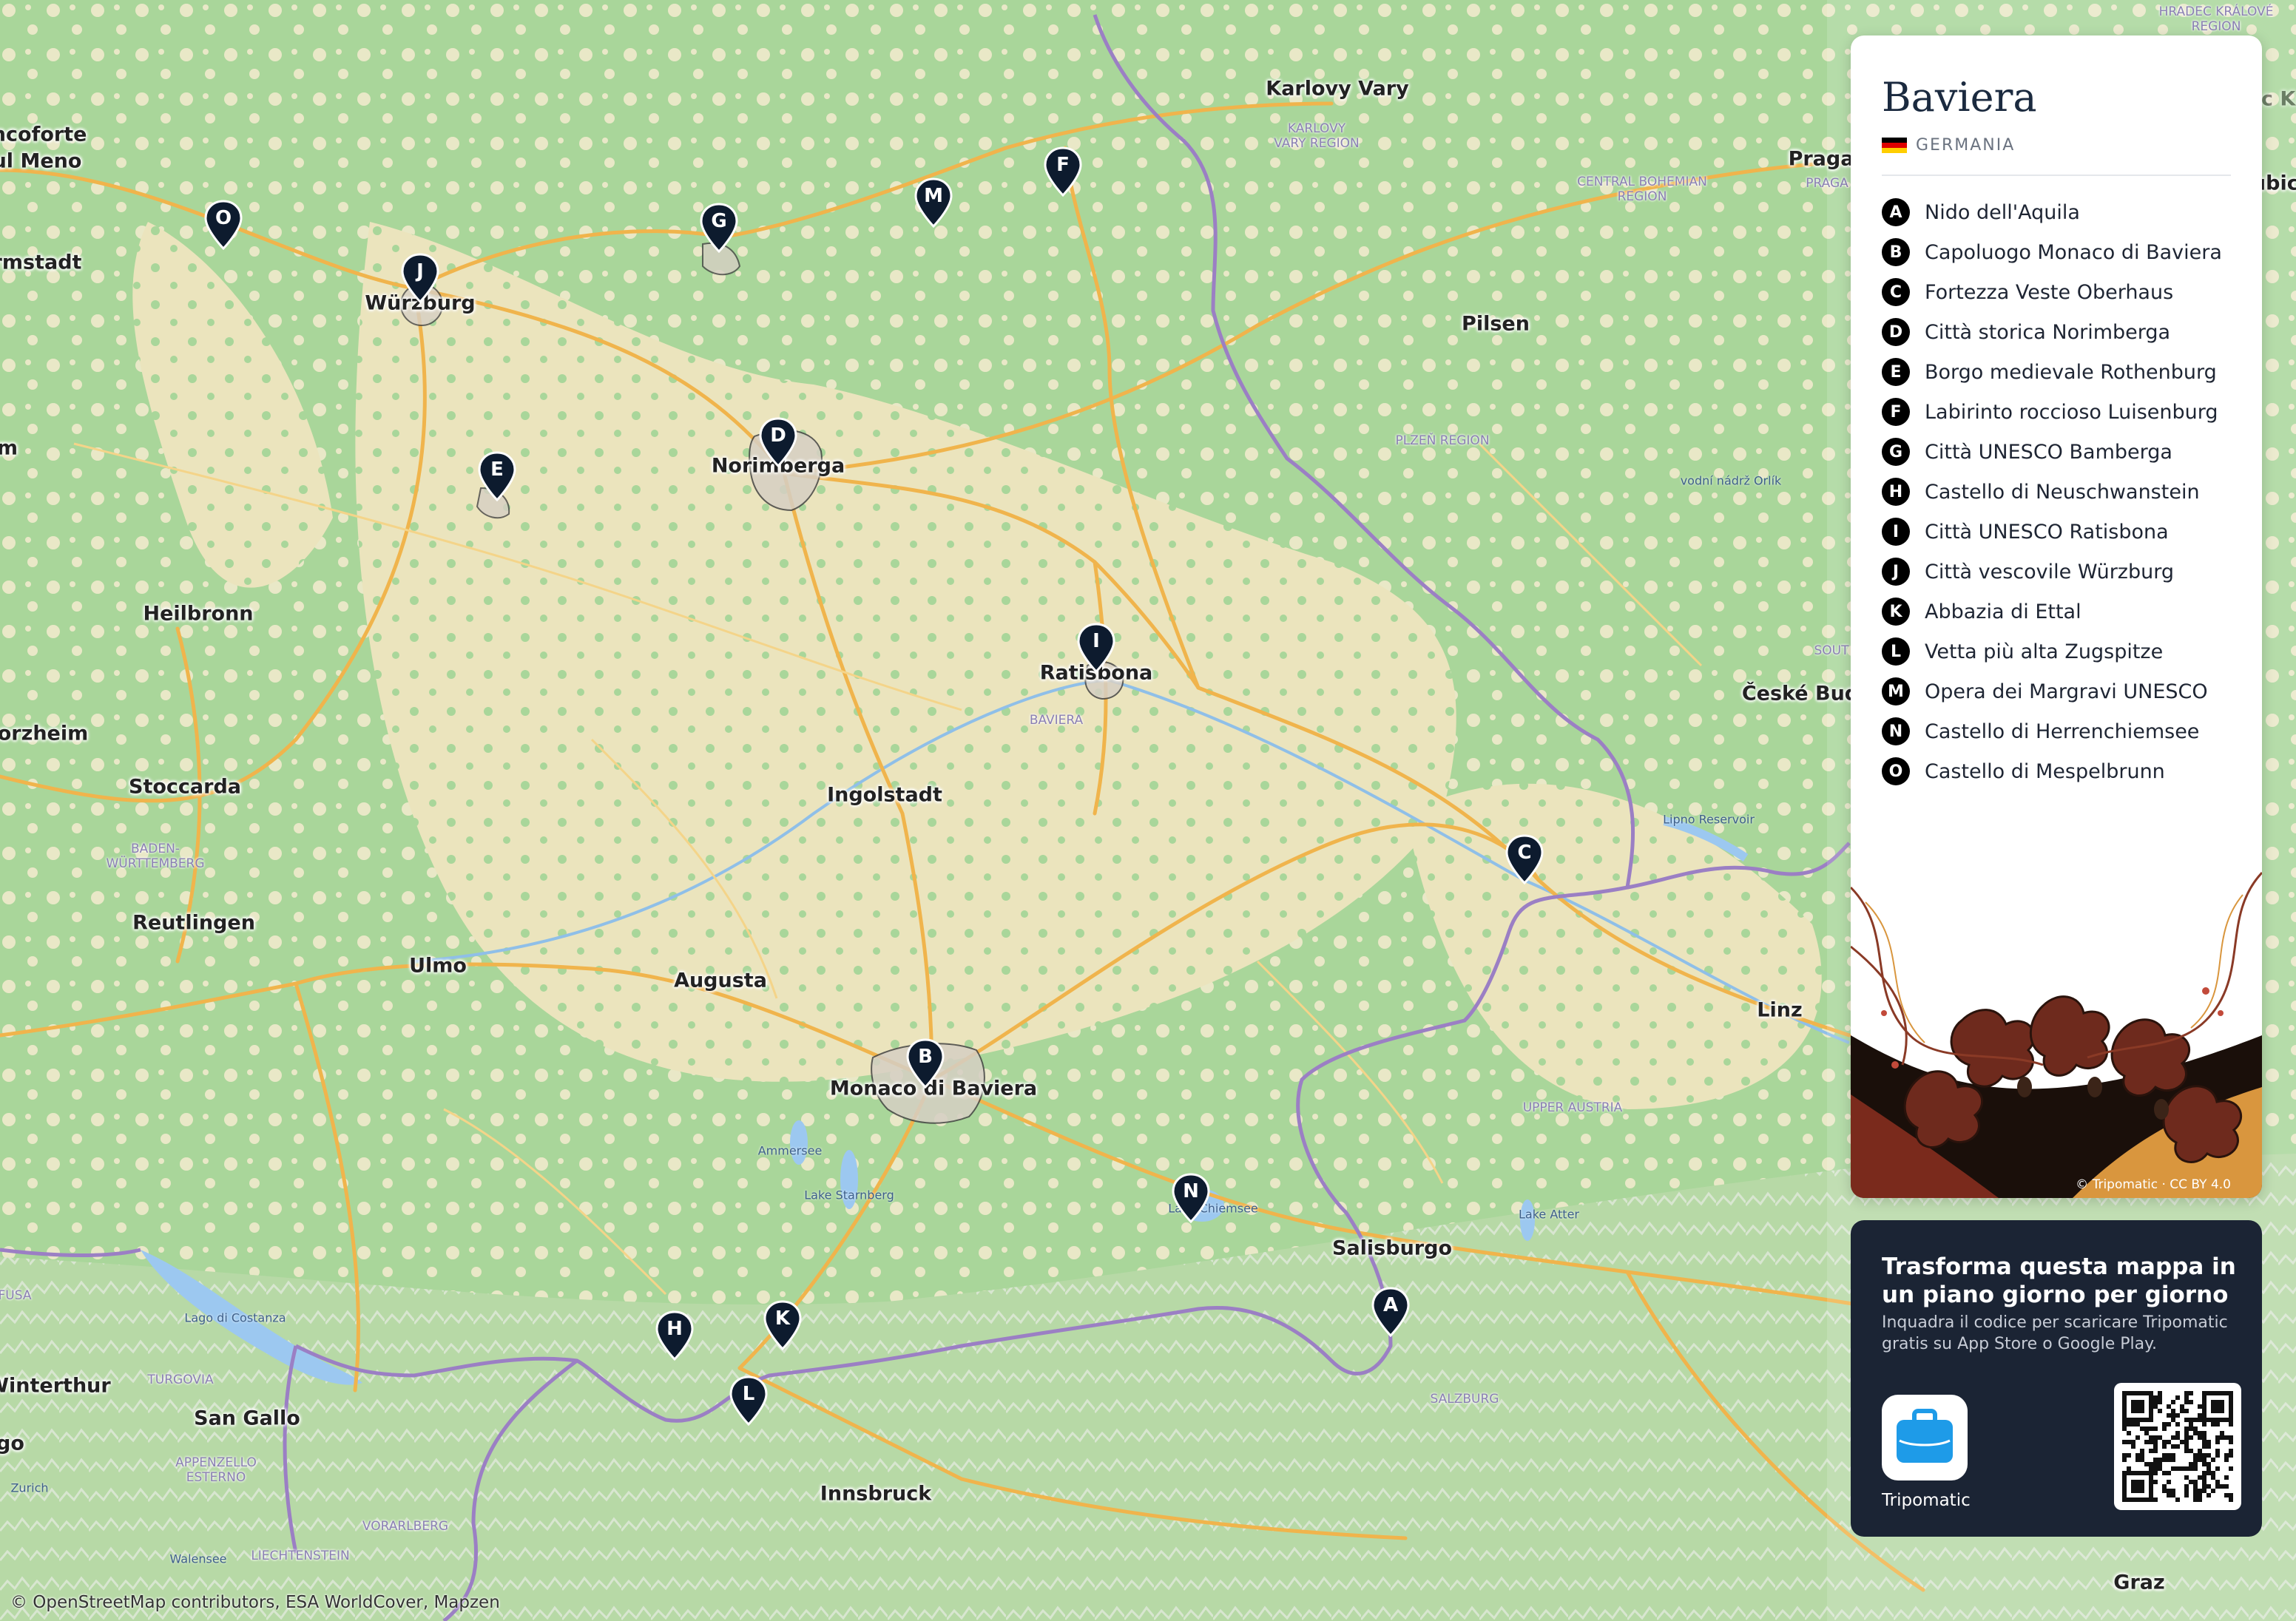 The height and width of the screenshot is (1621, 2296). What do you see at coordinates (300, 1556) in the screenshot?
I see `region-label-liechtenstein: LIECHTENSTEIN` at bounding box center [300, 1556].